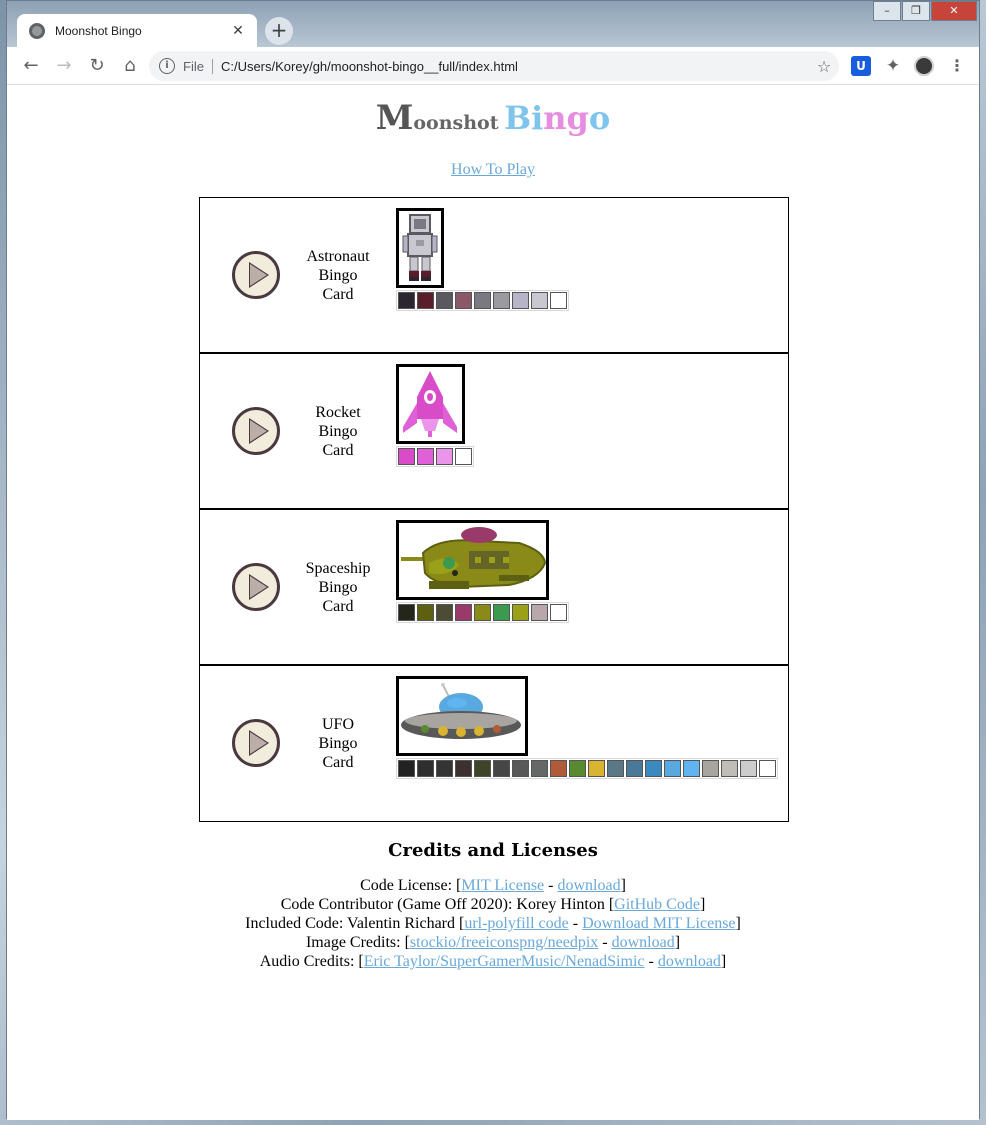 The image size is (986, 1125). What do you see at coordinates (643, 942) in the screenshot?
I see `image-download-link: download` at bounding box center [643, 942].